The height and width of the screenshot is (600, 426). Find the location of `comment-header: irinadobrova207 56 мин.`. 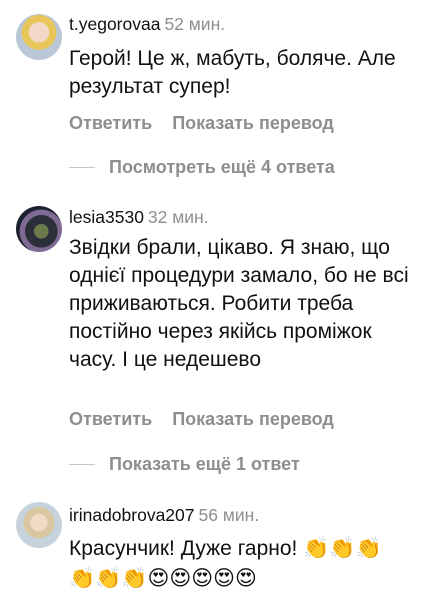

comment-header: irinadobrova207 56 мин. is located at coordinates (164, 515).